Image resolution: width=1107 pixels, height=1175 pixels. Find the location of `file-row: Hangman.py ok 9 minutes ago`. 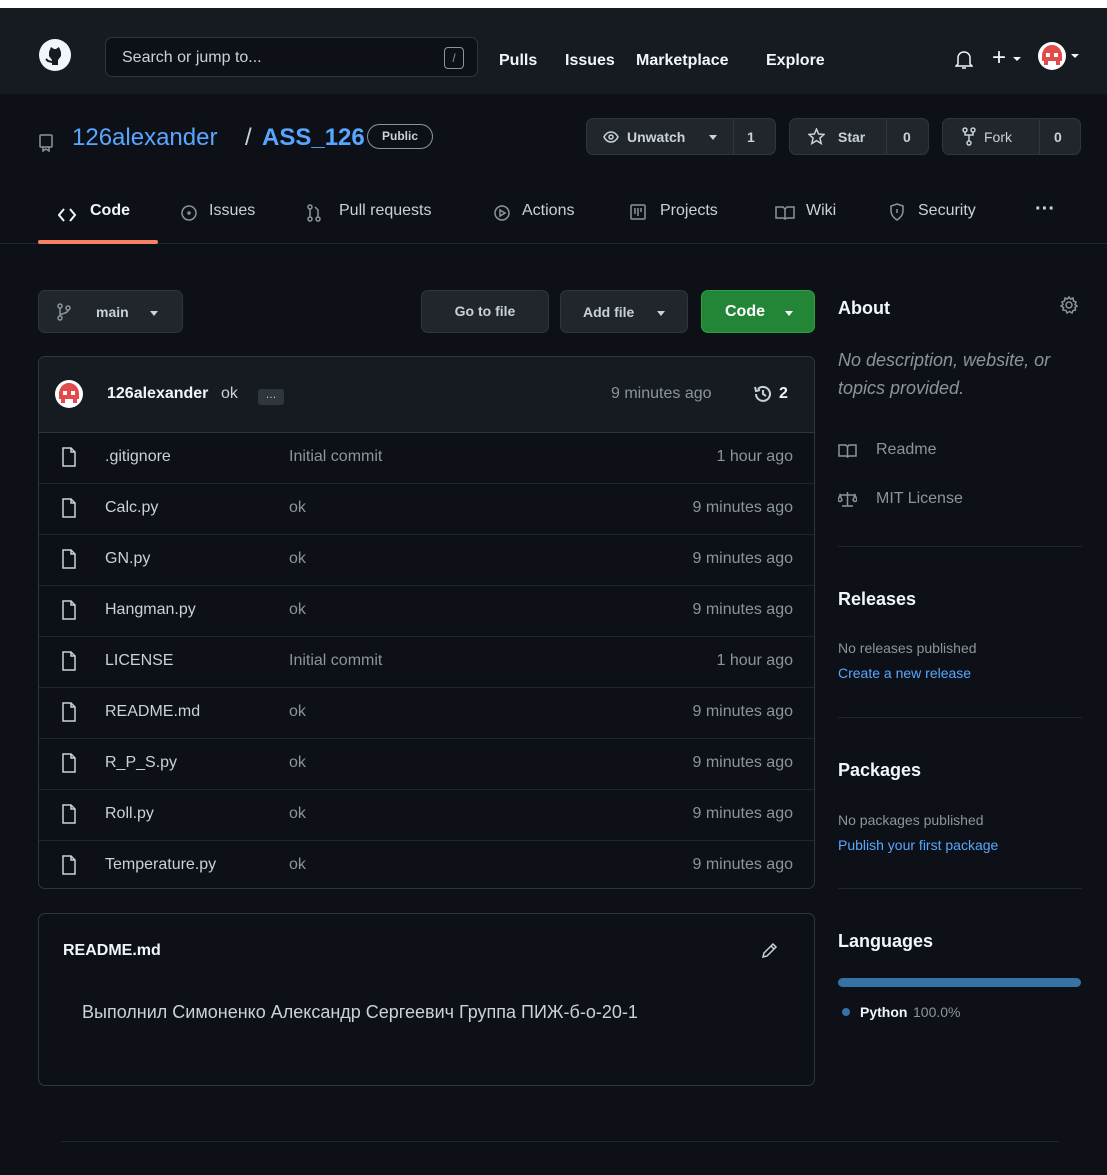

file-row: Hangman.py ok 9 minutes ago is located at coordinates (426, 611).